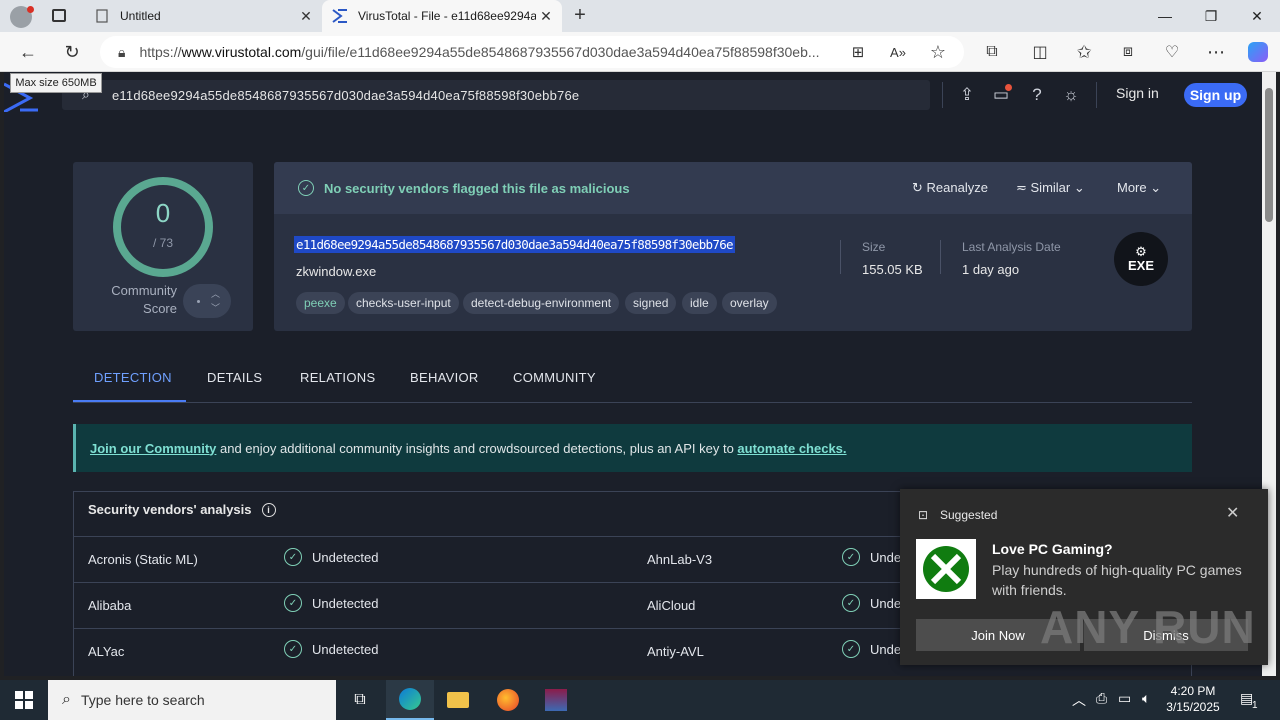 The width and height of the screenshot is (1280, 720). What do you see at coordinates (203, 16) in the screenshot?
I see `tab-untitled: Untitled ✕` at bounding box center [203, 16].